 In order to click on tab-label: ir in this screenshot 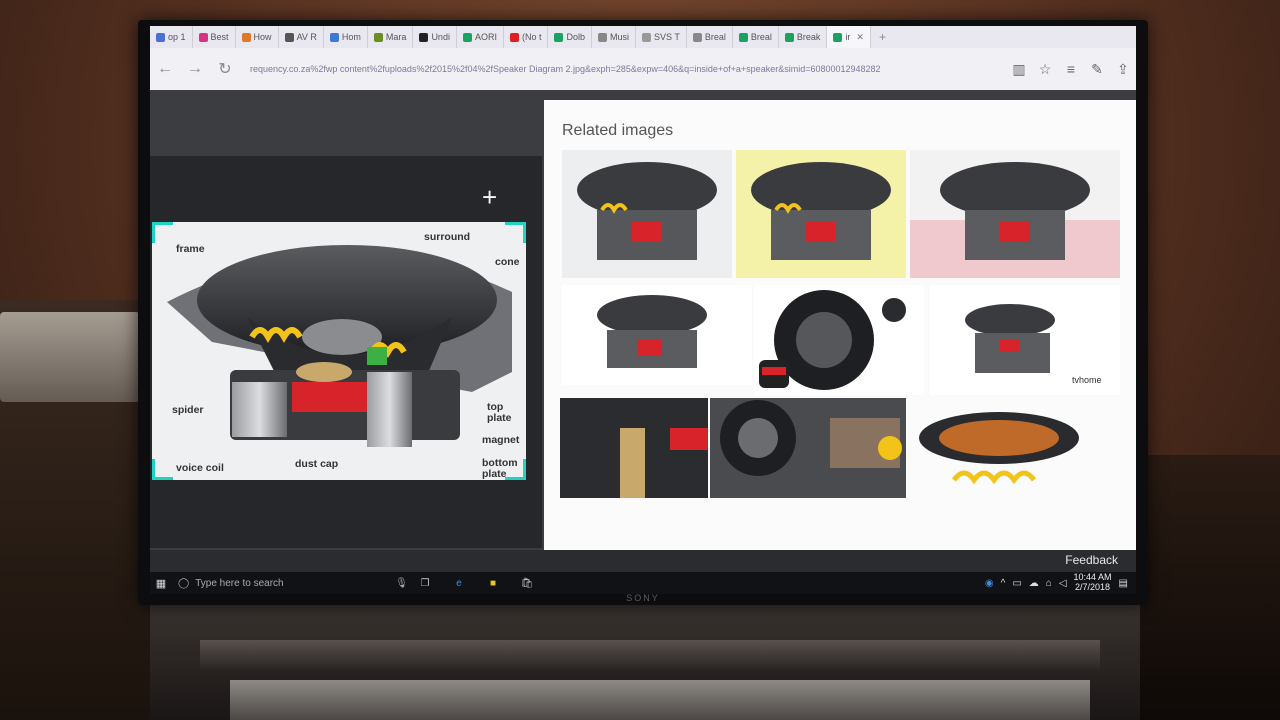, I will do `click(848, 37)`.